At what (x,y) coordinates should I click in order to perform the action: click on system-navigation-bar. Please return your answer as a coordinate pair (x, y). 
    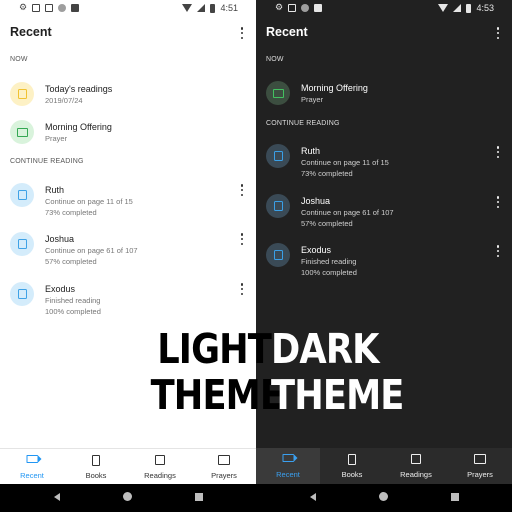
    Looking at the image, I should click on (256, 498).